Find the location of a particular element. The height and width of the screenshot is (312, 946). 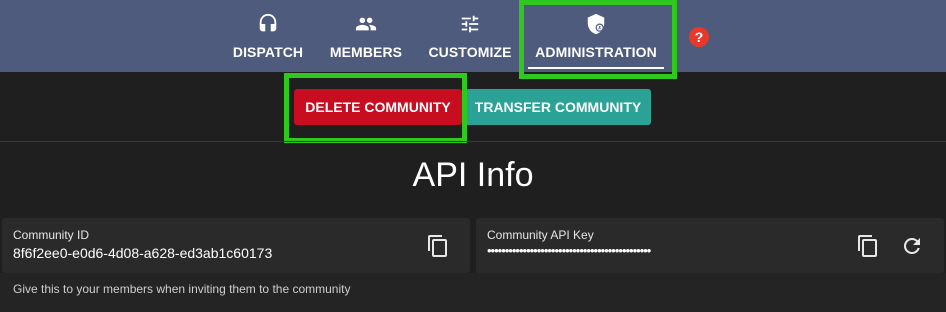

sliders-icon is located at coordinates (470, 26).